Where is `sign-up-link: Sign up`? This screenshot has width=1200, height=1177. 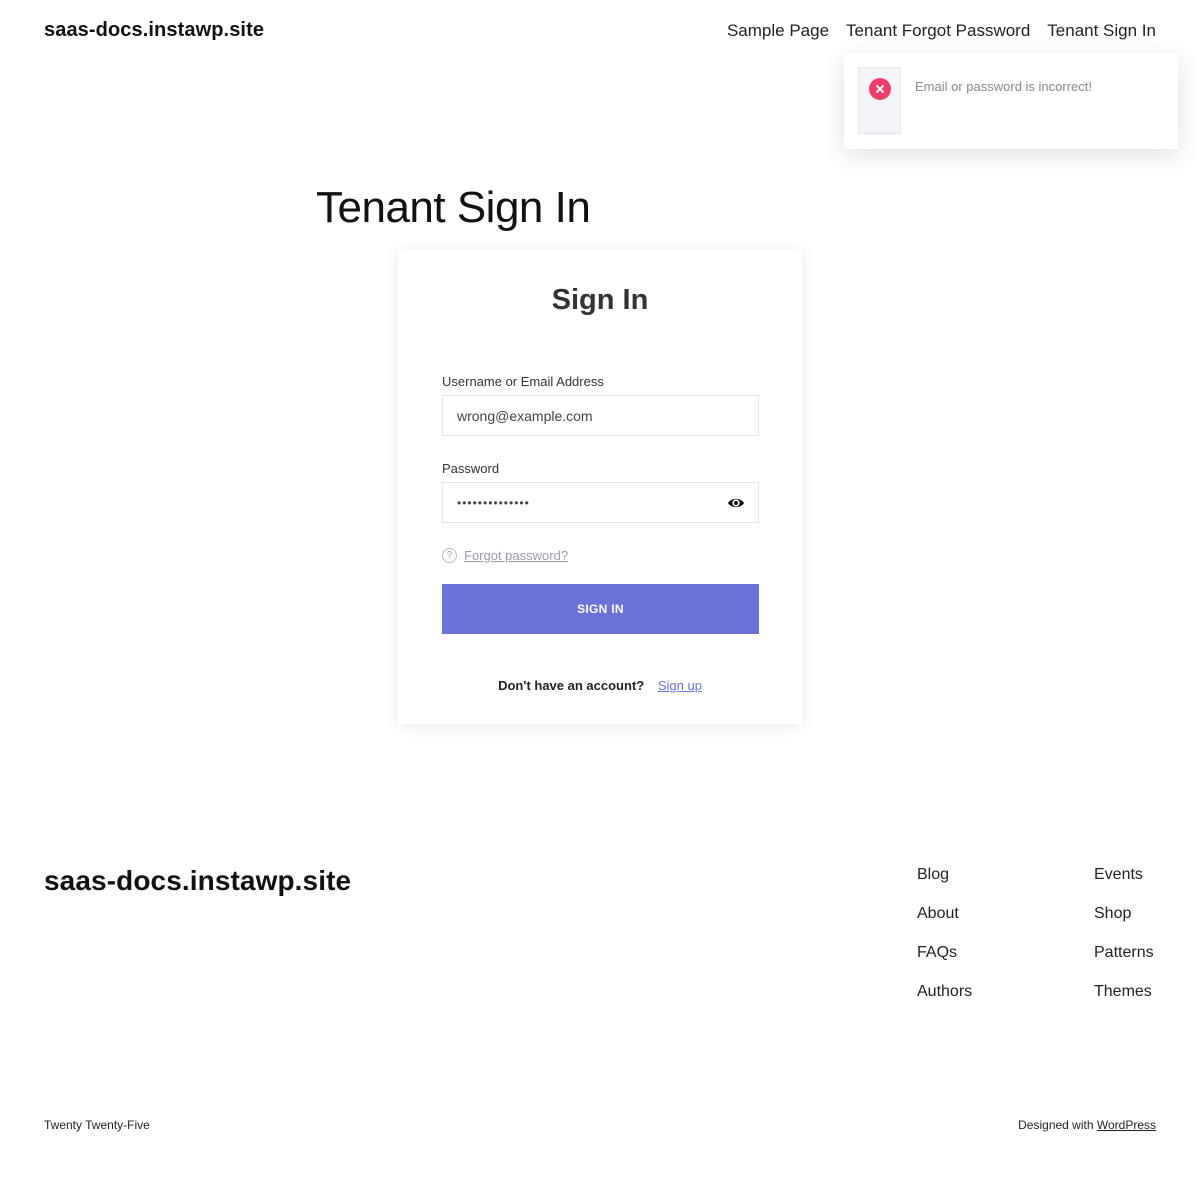
sign-up-link: Sign up is located at coordinates (680, 685).